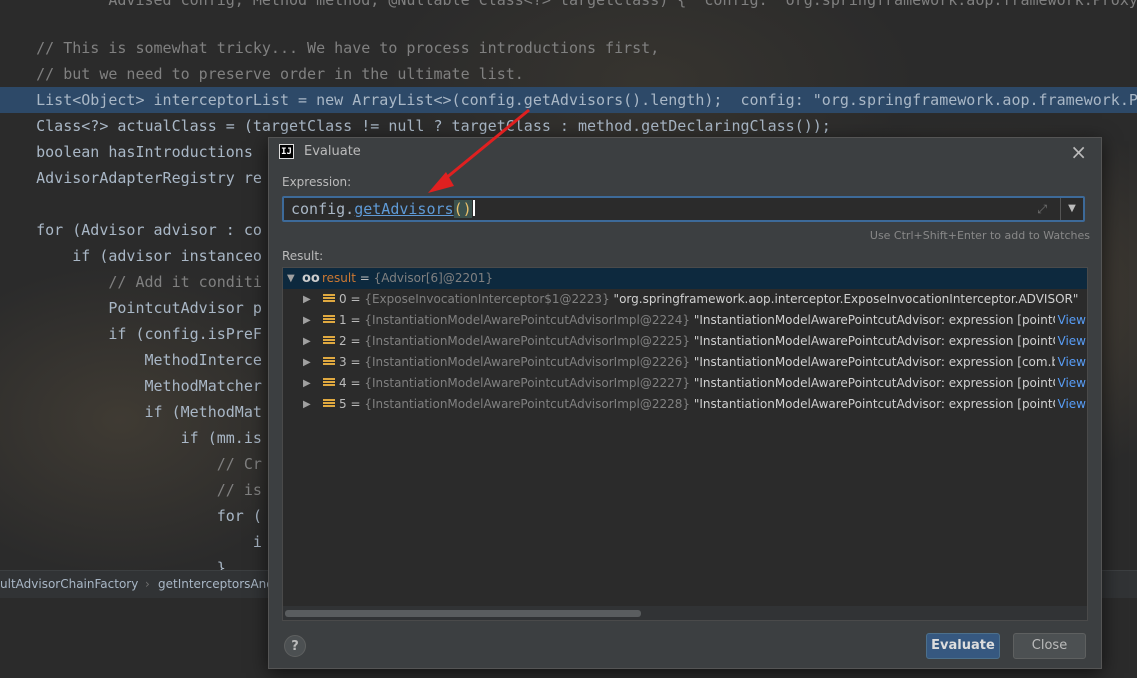 This screenshot has height=678, width=1137. What do you see at coordinates (131, 464) in the screenshot?
I see `code-comment: // Cr` at bounding box center [131, 464].